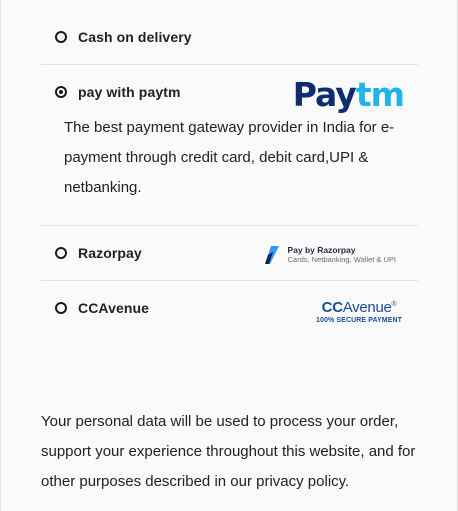  I want to click on razorpay-radio, so click(61, 253).